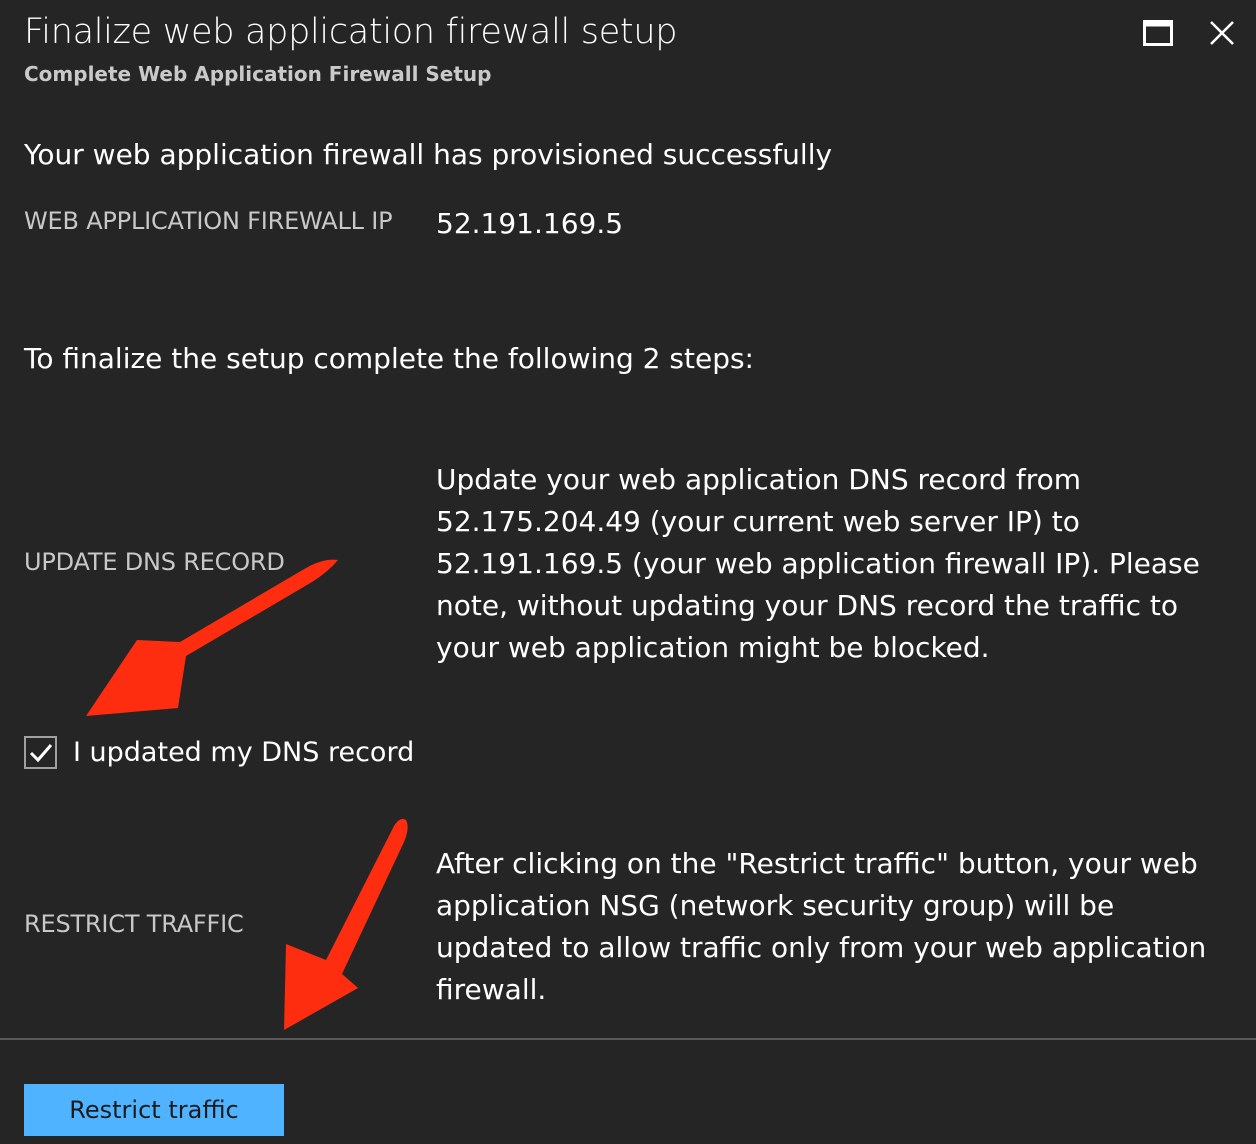 The image size is (1256, 1144). Describe the element at coordinates (346, 924) in the screenshot. I see `annotation-arrow-button` at that location.